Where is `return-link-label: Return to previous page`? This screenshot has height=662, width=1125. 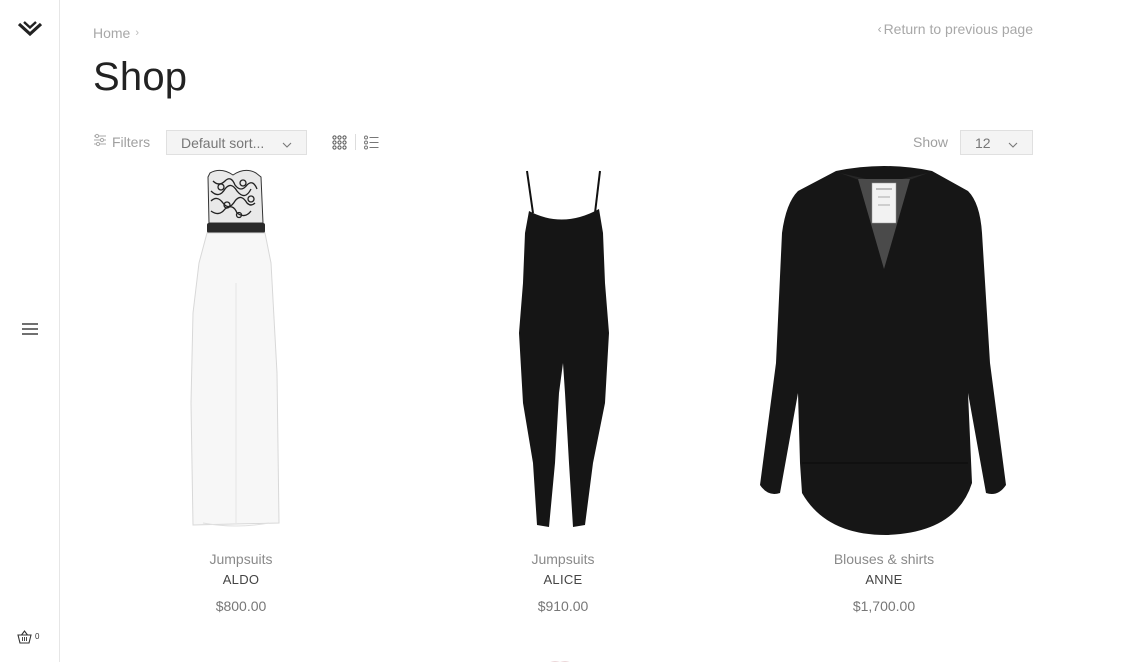
return-link-label: Return to previous page is located at coordinates (958, 29).